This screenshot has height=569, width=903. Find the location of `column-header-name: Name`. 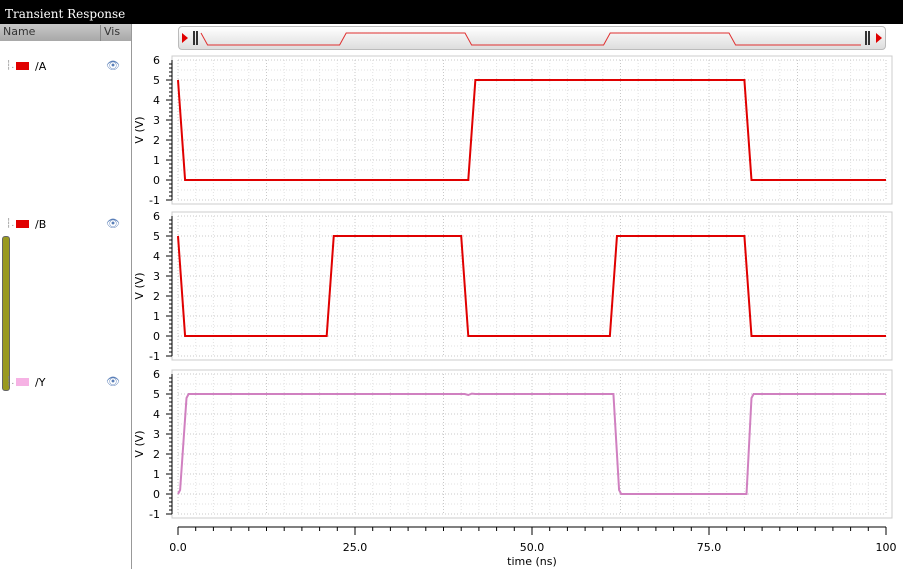

column-header-name: Name is located at coordinates (19, 31).